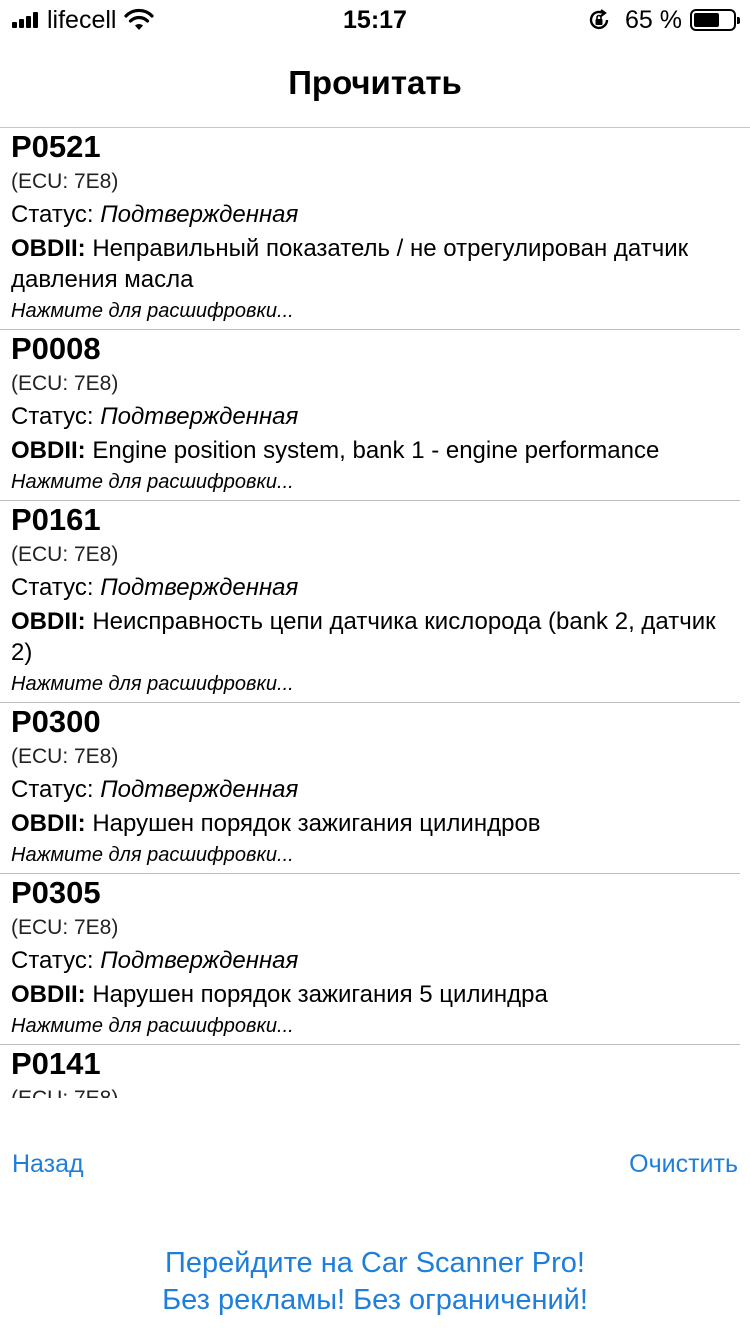 Image resolution: width=750 pixels, height=1334 pixels. I want to click on clear-button: Очистить, so click(683, 1164).